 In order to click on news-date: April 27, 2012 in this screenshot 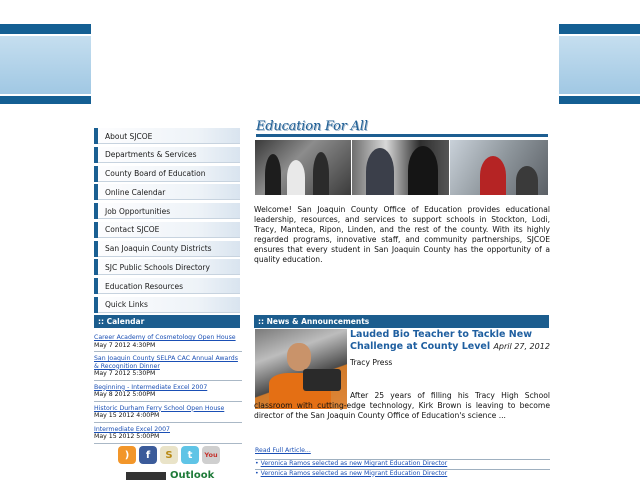, I will do `click(521, 346)`.